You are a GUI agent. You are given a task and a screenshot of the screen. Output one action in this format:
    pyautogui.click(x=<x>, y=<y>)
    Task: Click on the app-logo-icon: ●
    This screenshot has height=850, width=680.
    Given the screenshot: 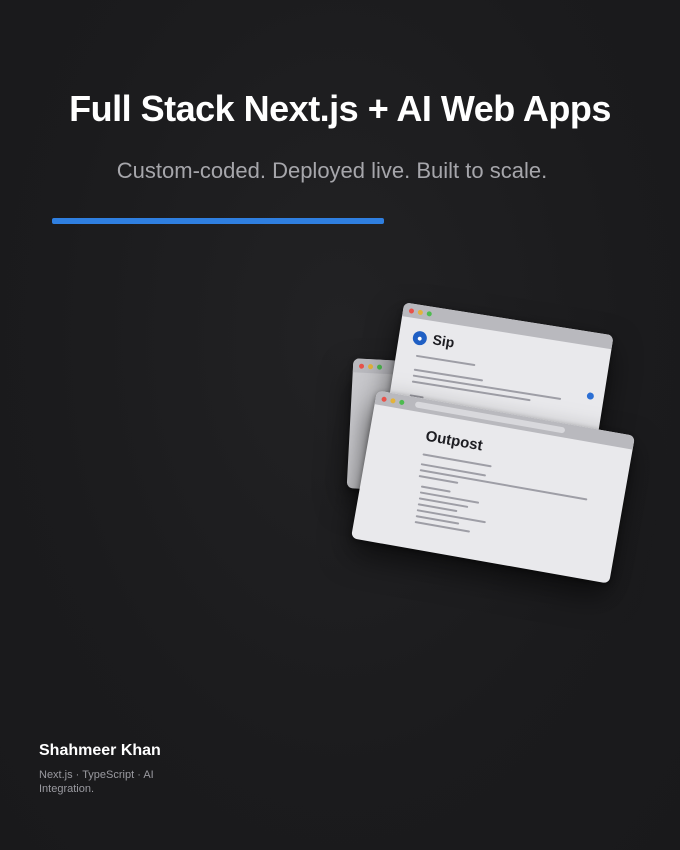 What is the action you would take?
    pyautogui.click(x=419, y=338)
    